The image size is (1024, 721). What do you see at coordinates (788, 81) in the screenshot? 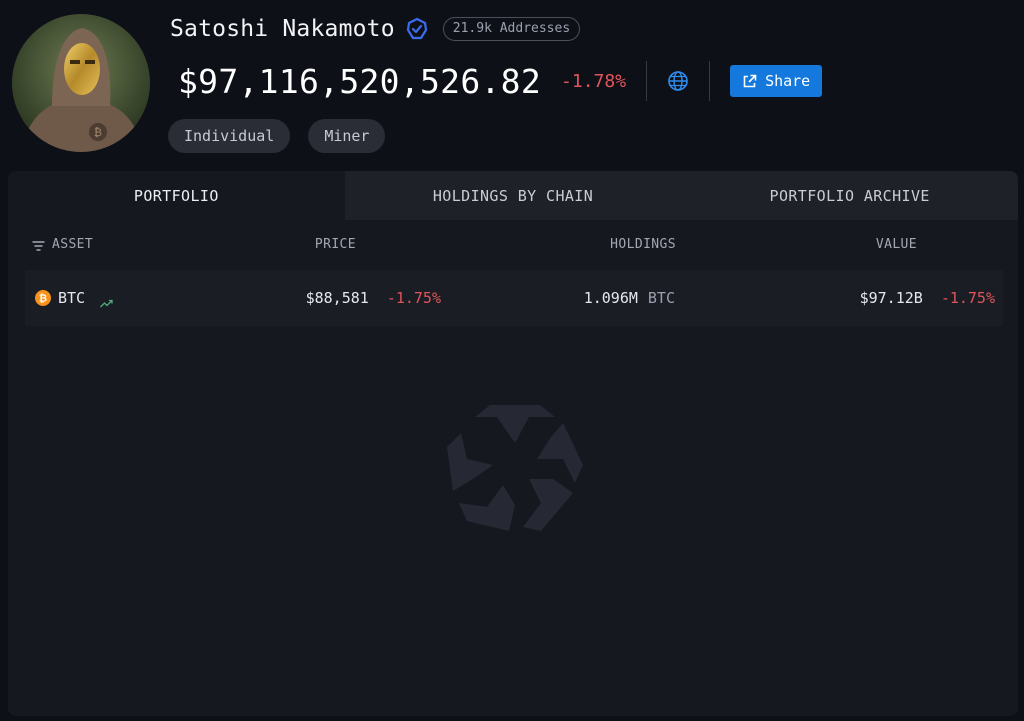
I see `share-label: Share` at bounding box center [788, 81].